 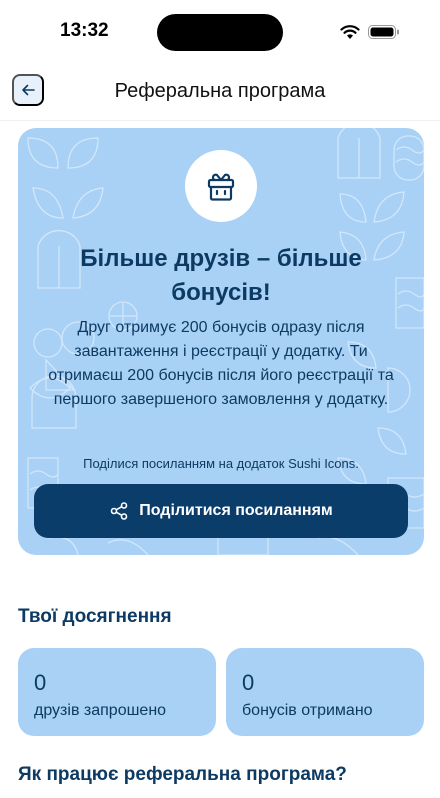 I want to click on nav-bar: Реферальна програма, so click(x=220, y=93).